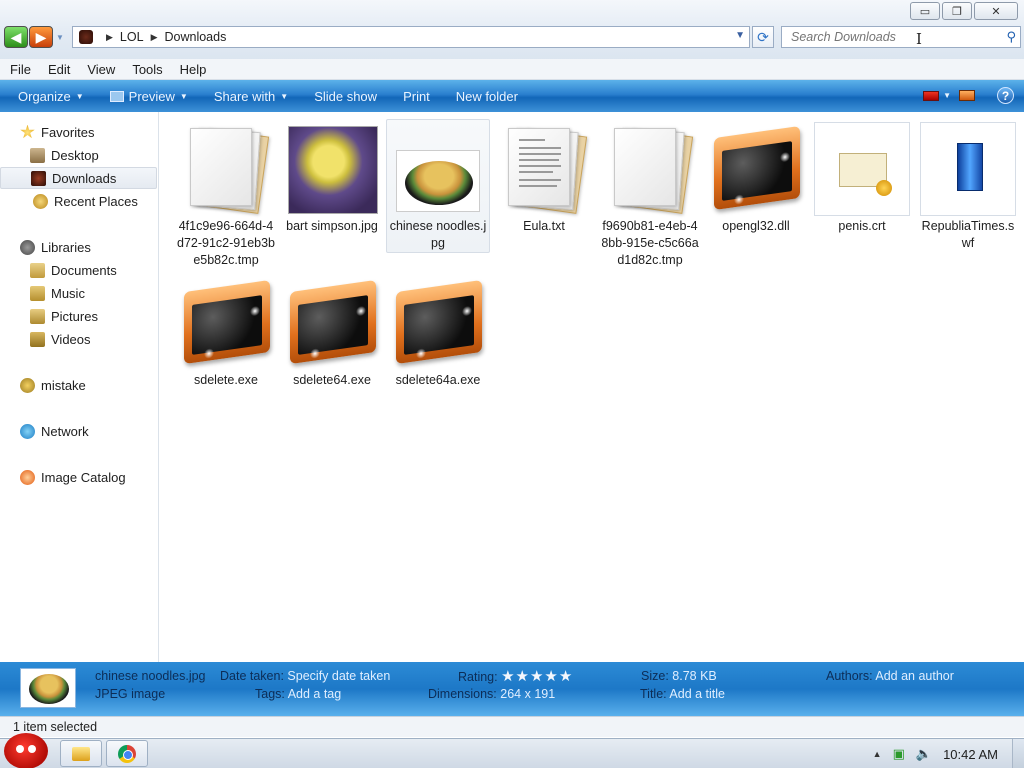 Image resolution: width=1024 pixels, height=768 pixels. What do you see at coordinates (37, 339) in the screenshot?
I see `videos-icon` at bounding box center [37, 339].